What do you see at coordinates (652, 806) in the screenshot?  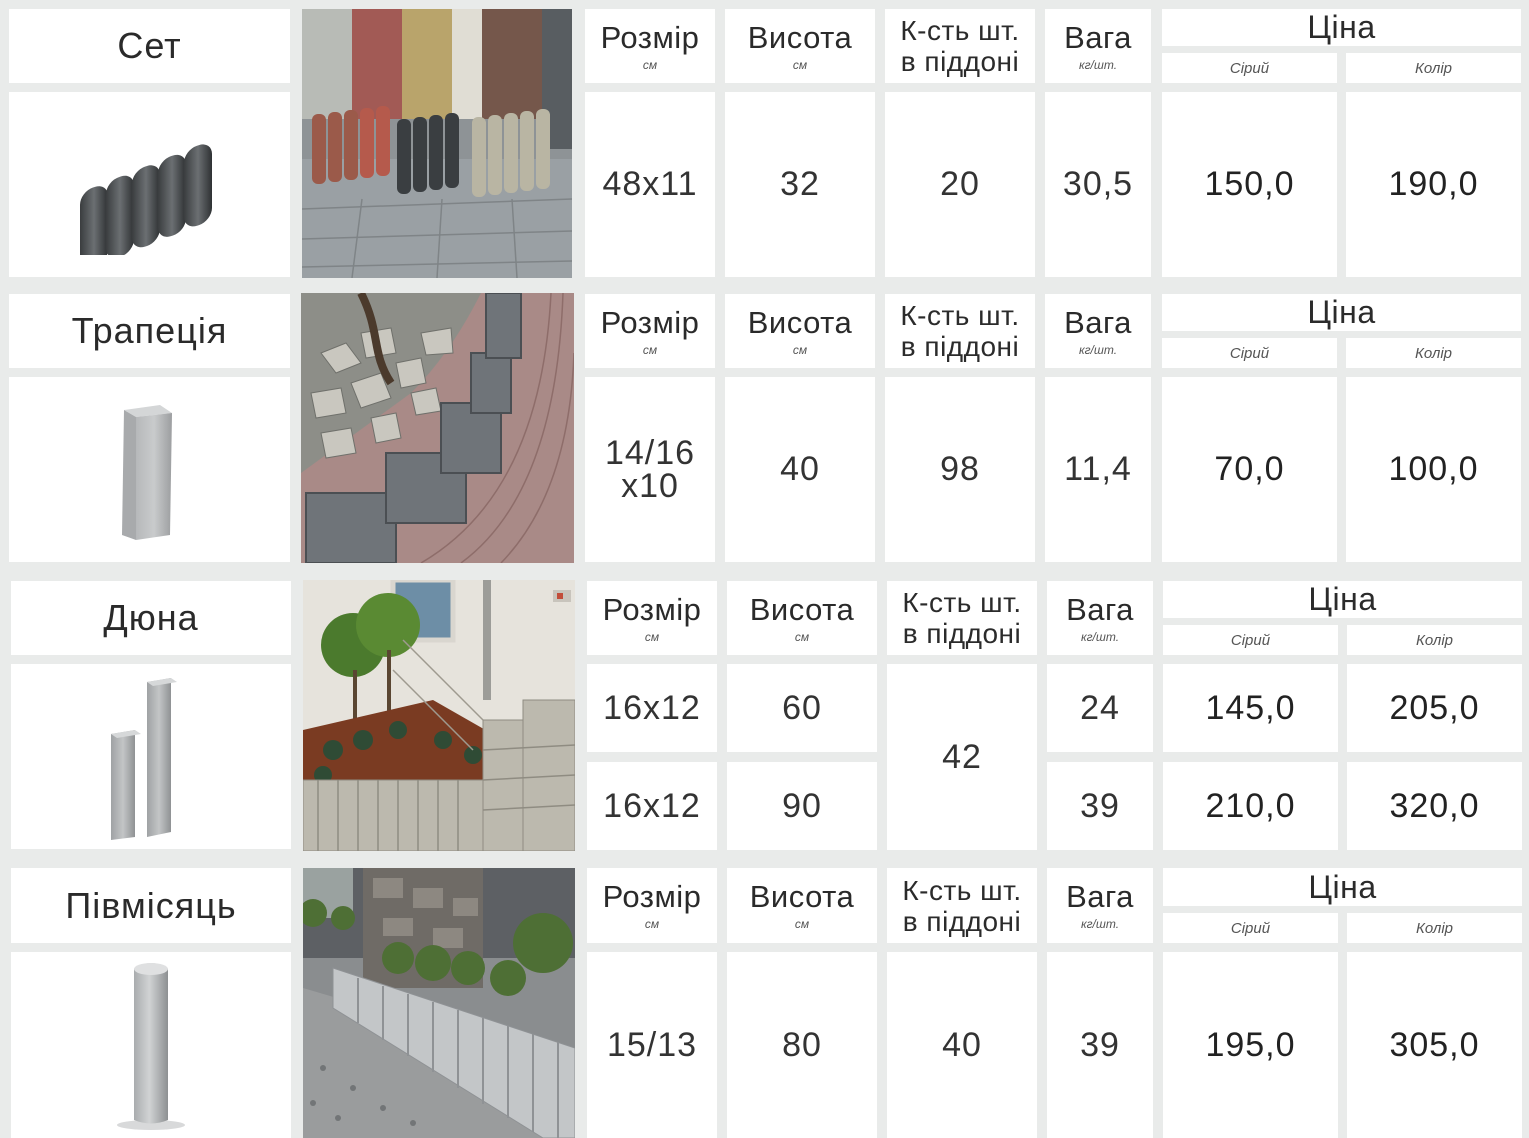 I see `value-size-row2: 16x12` at bounding box center [652, 806].